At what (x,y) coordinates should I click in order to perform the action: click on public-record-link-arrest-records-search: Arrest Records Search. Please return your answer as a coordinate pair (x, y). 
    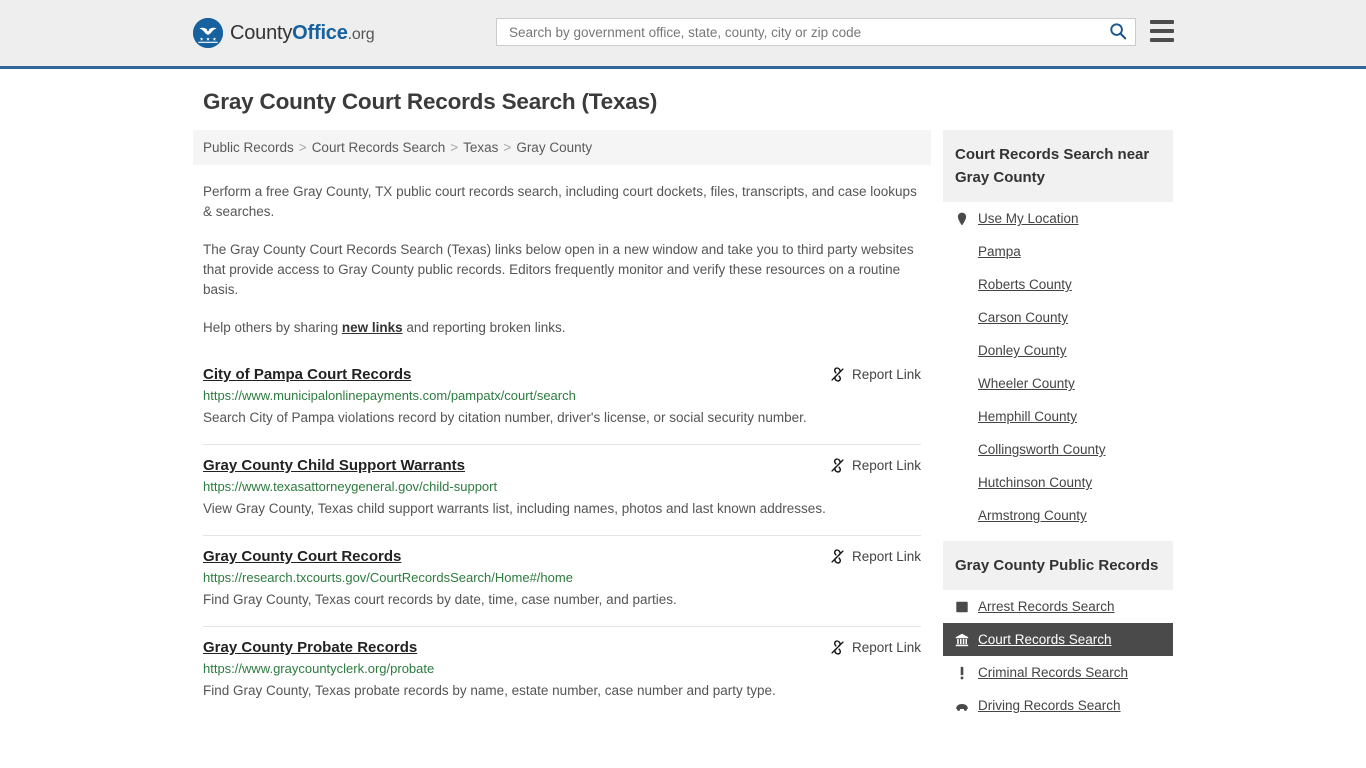
    Looking at the image, I should click on (1058, 606).